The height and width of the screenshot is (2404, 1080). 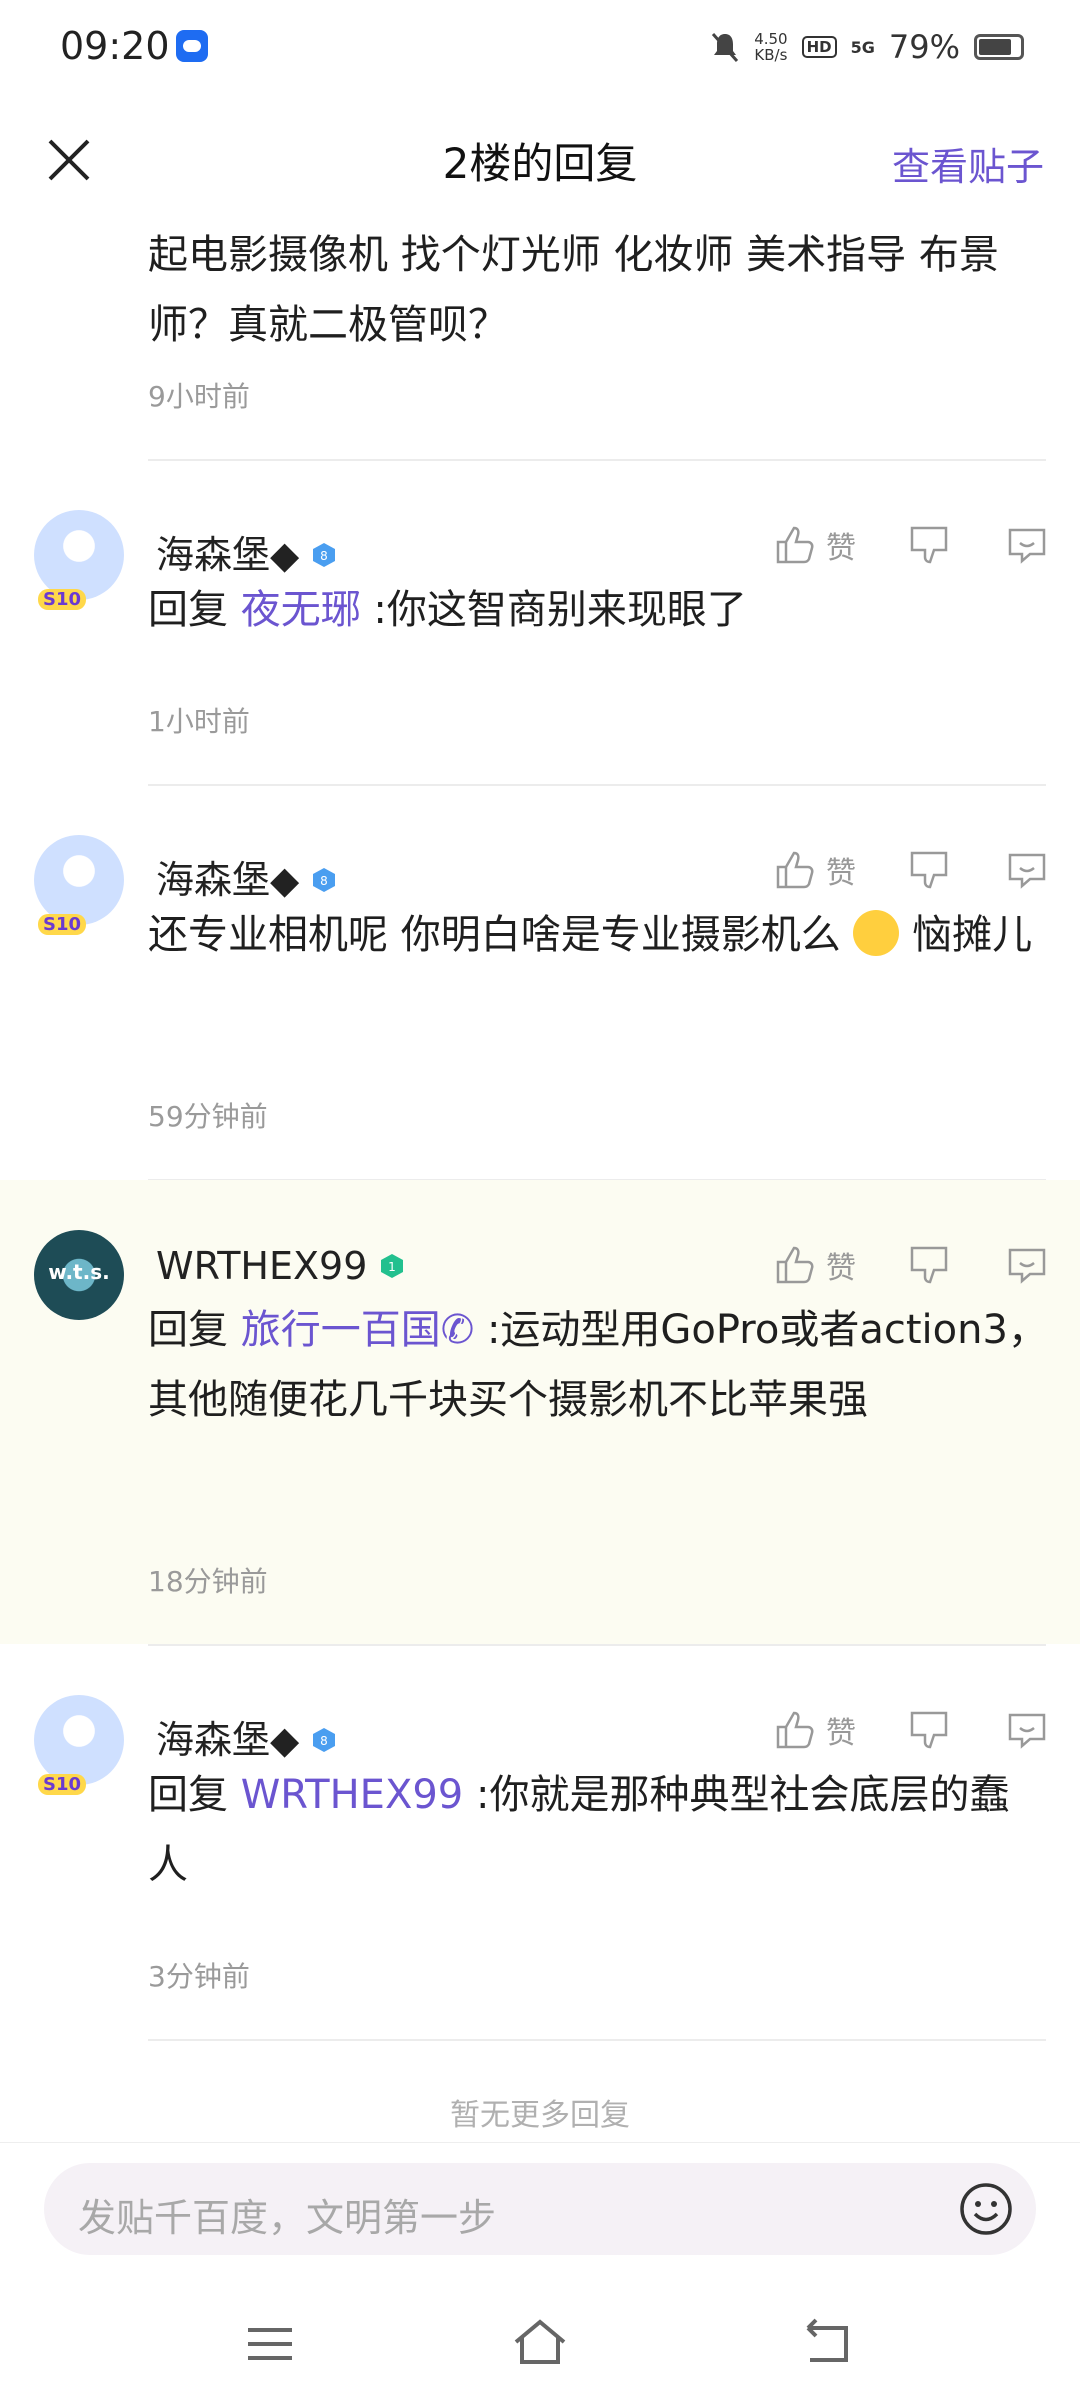 I want to click on mute-bell-icon, so click(x=725, y=47).